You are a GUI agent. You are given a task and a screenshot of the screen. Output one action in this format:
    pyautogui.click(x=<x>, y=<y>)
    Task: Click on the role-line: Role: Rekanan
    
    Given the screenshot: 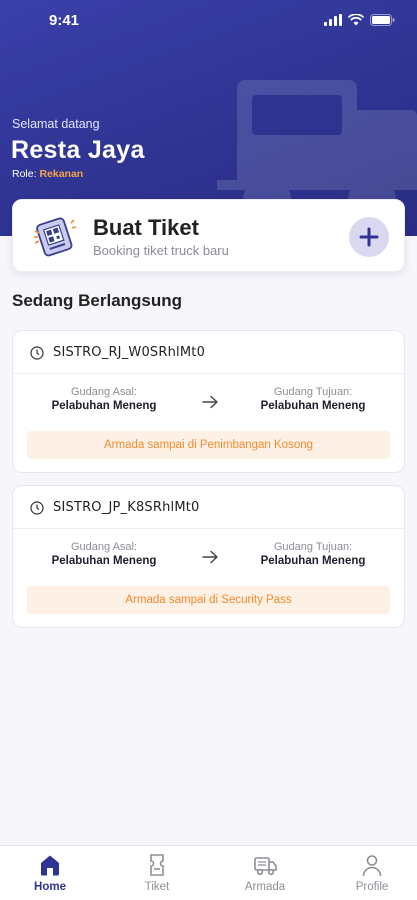 What is the action you would take?
    pyautogui.click(x=47, y=174)
    